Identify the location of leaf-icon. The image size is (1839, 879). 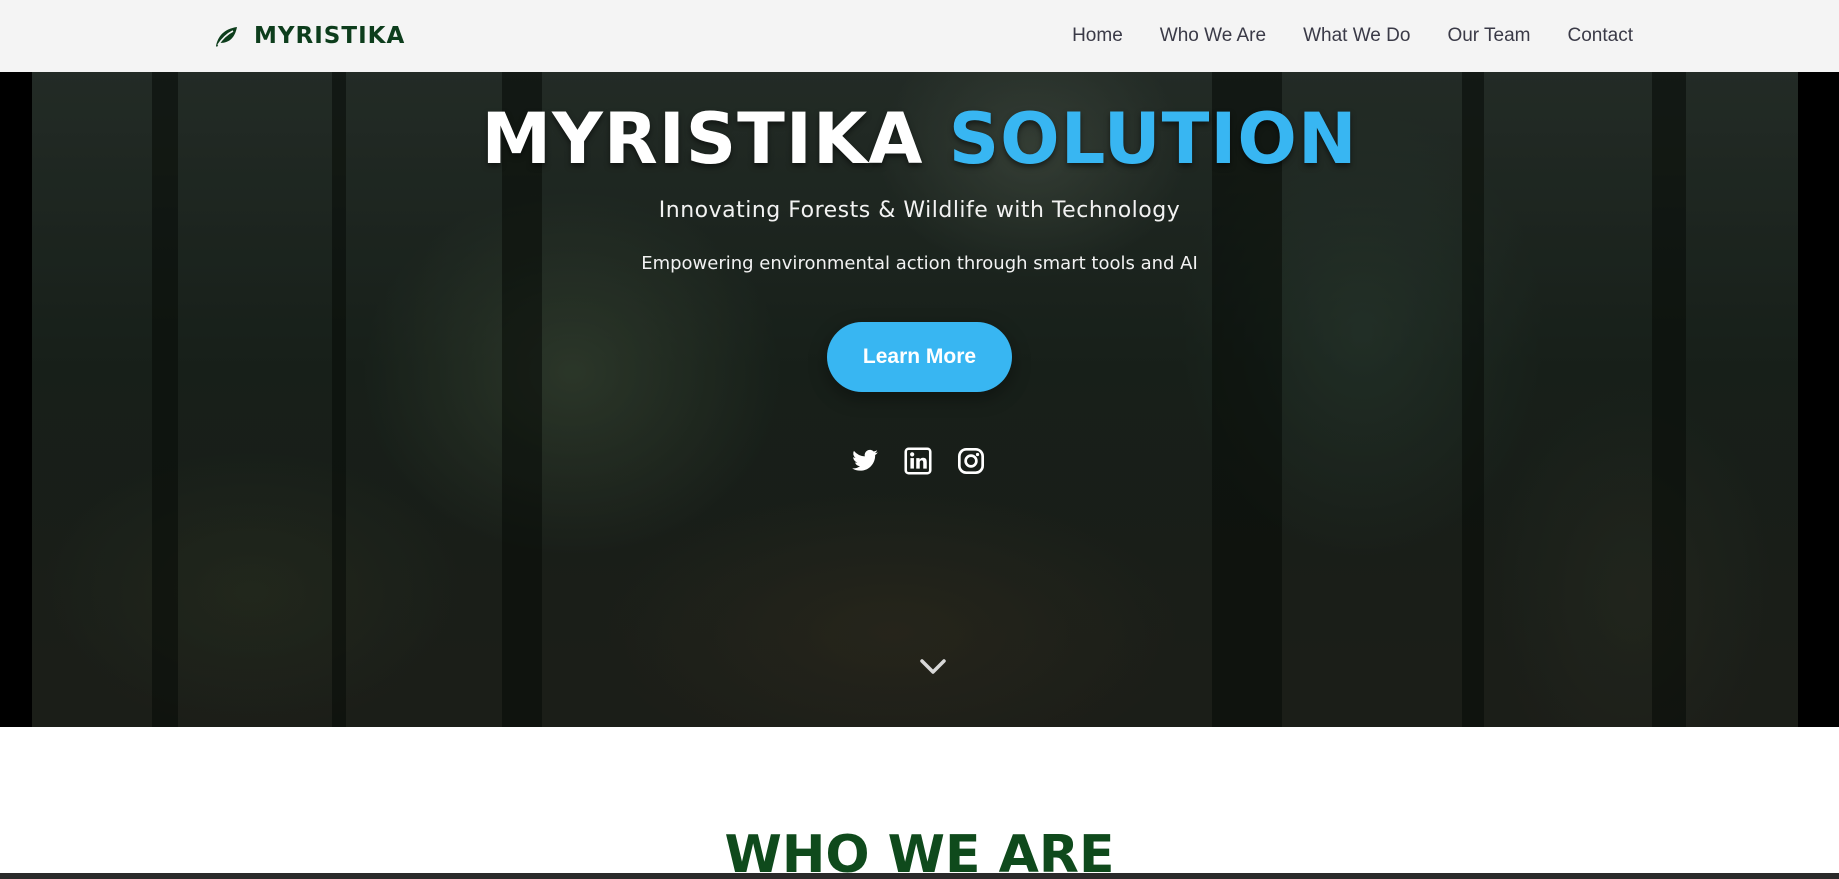
(226, 36).